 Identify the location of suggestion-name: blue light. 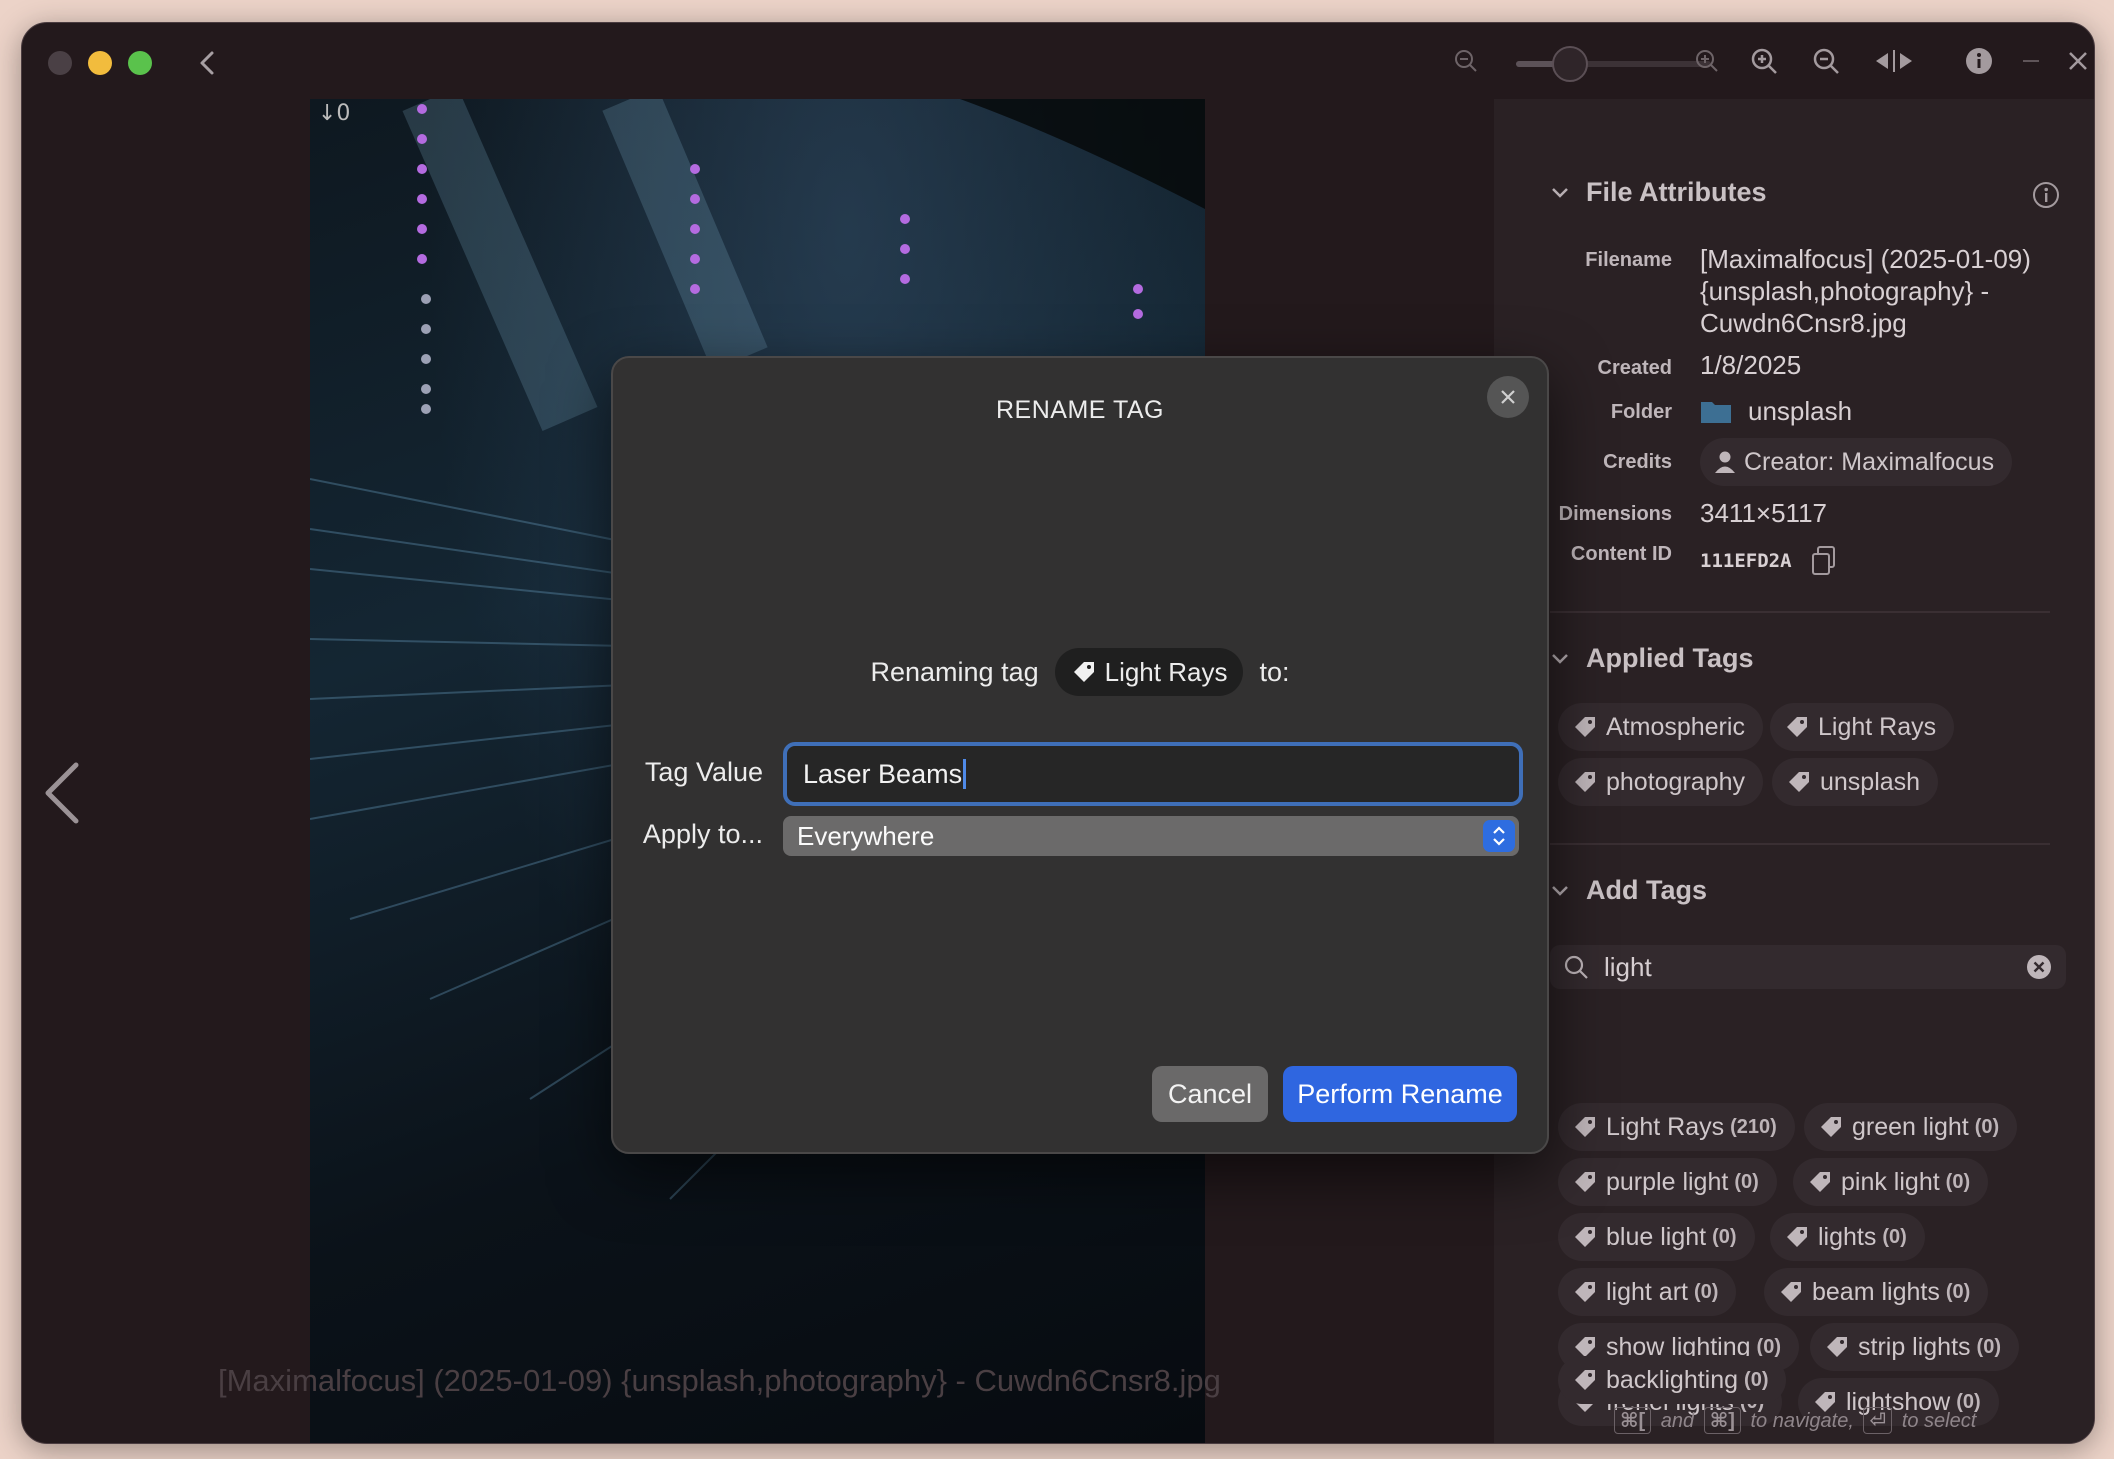
(1656, 1236).